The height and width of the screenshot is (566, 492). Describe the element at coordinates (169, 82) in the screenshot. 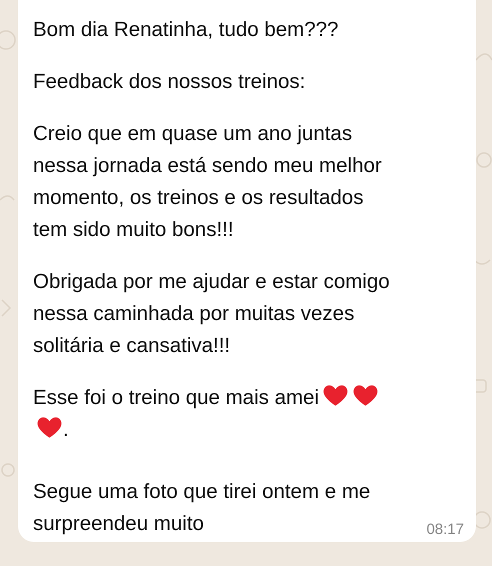

I see `message-text: Feedback dos nossos treinos:` at that location.